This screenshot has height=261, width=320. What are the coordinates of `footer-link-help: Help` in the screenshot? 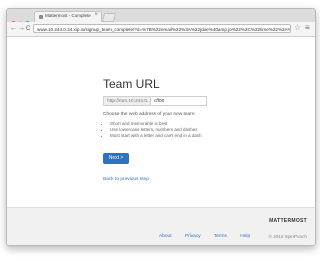 It's located at (245, 236).